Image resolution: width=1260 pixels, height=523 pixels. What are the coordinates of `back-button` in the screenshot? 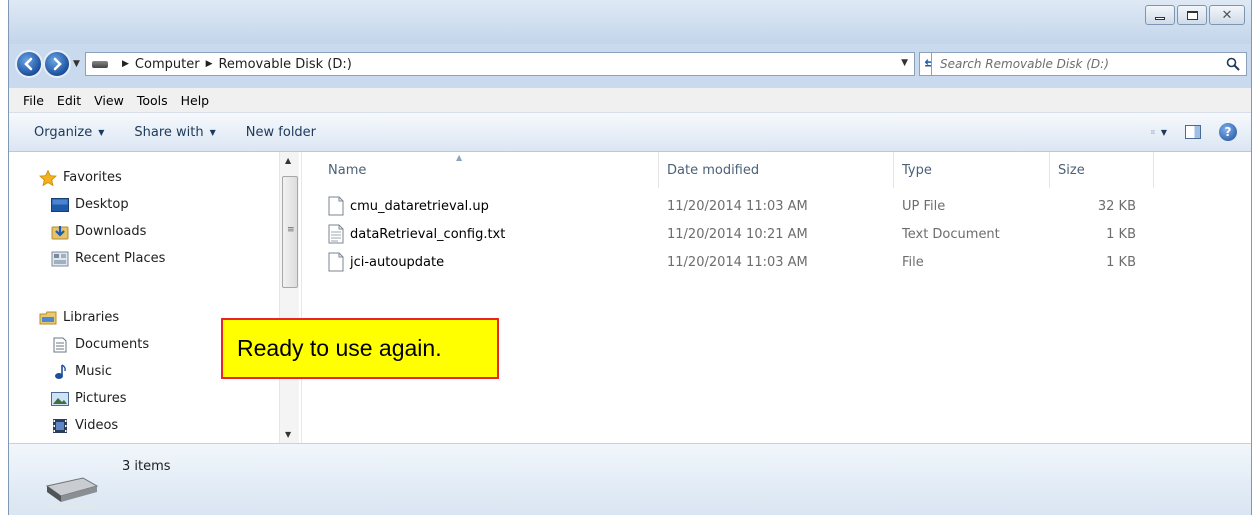 It's located at (29, 64).